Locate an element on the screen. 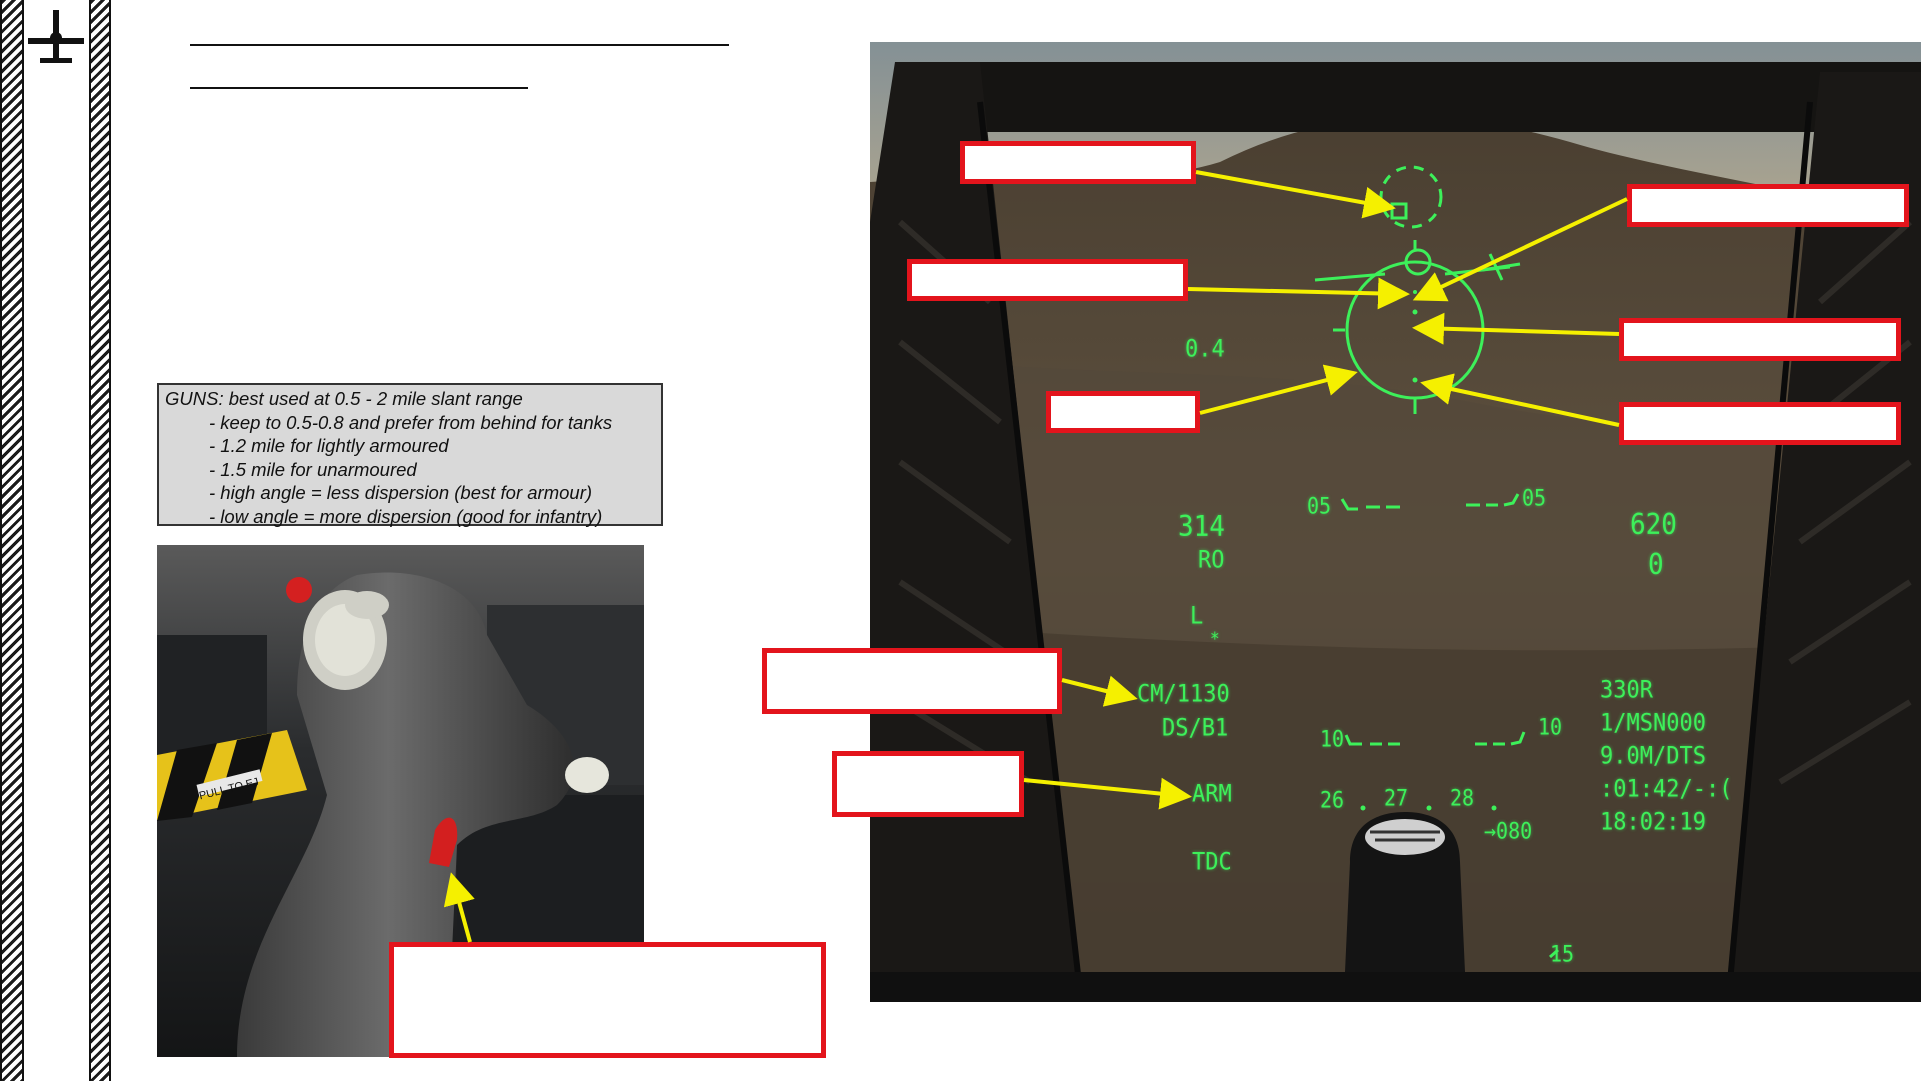 Image resolution: width=1921 pixels, height=1081 pixels. hud-speed-readout: 620 is located at coordinates (1653, 525).